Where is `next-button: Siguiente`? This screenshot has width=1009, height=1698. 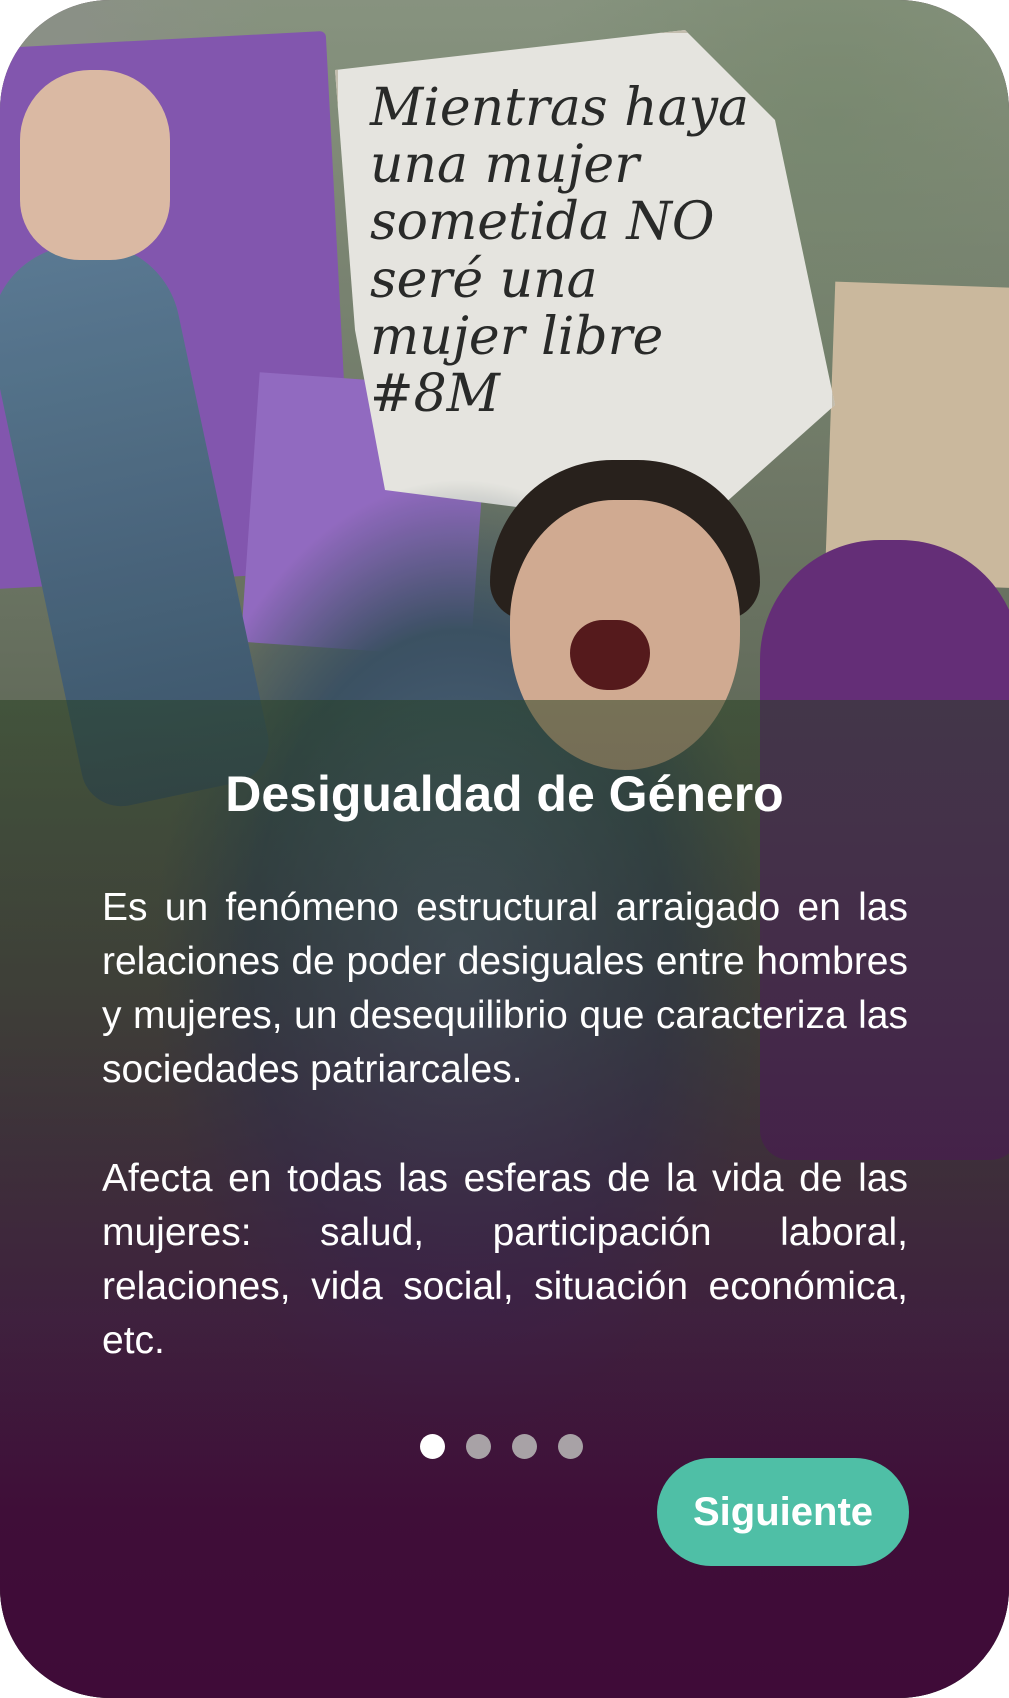
next-button: Siguiente is located at coordinates (783, 1512).